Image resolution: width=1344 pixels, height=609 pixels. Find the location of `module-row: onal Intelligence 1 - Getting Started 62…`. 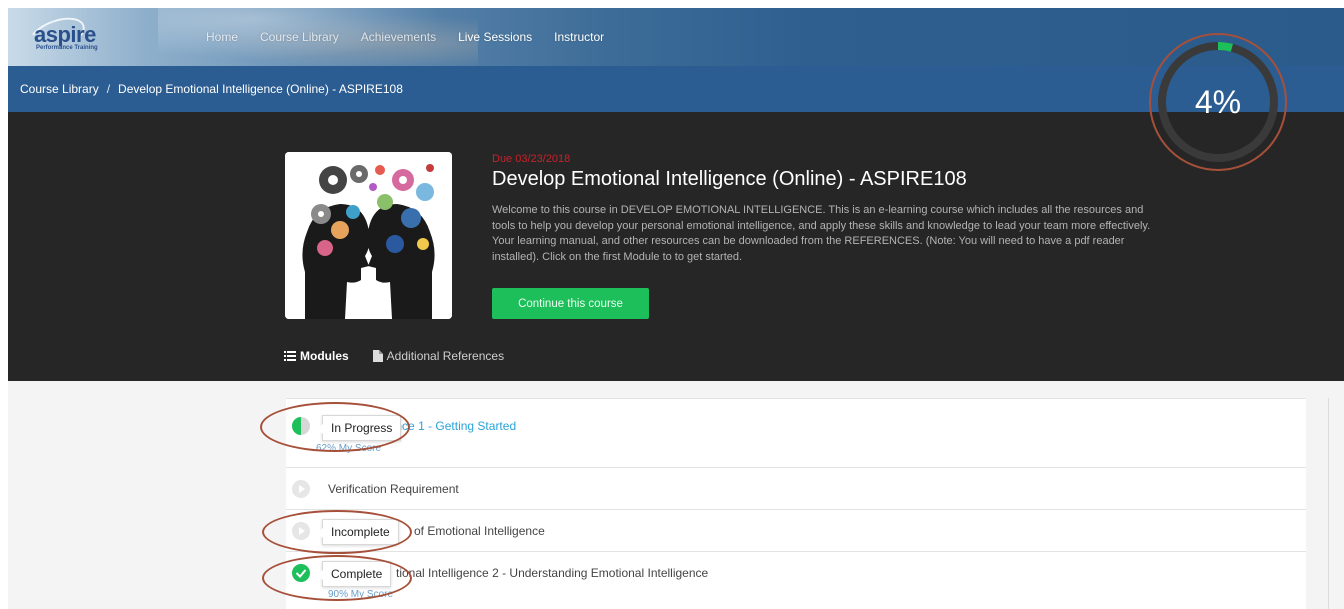

module-row: onal Intelligence 1 - Getting Started 62… is located at coordinates (796, 433).